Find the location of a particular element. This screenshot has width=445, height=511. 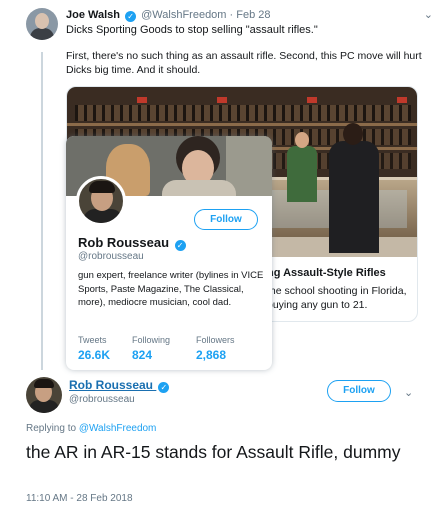

reply-author-name-row: Rob Rousseau ✓ is located at coordinates (120, 385).